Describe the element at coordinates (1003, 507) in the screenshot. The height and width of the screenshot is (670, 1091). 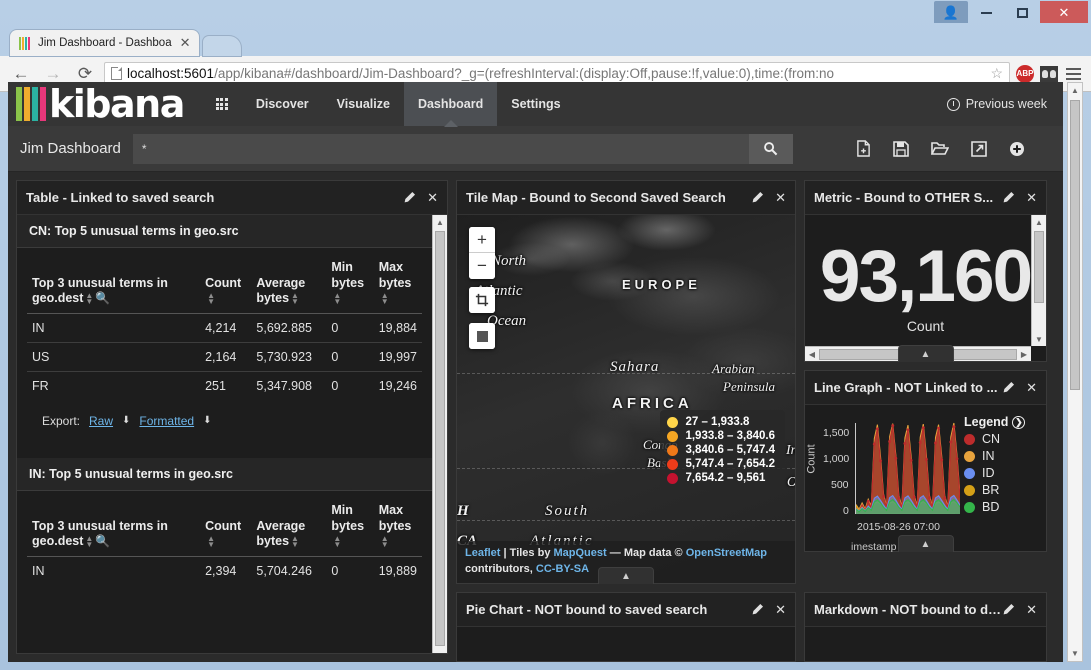
I see `legend-item-bd: BD` at that location.